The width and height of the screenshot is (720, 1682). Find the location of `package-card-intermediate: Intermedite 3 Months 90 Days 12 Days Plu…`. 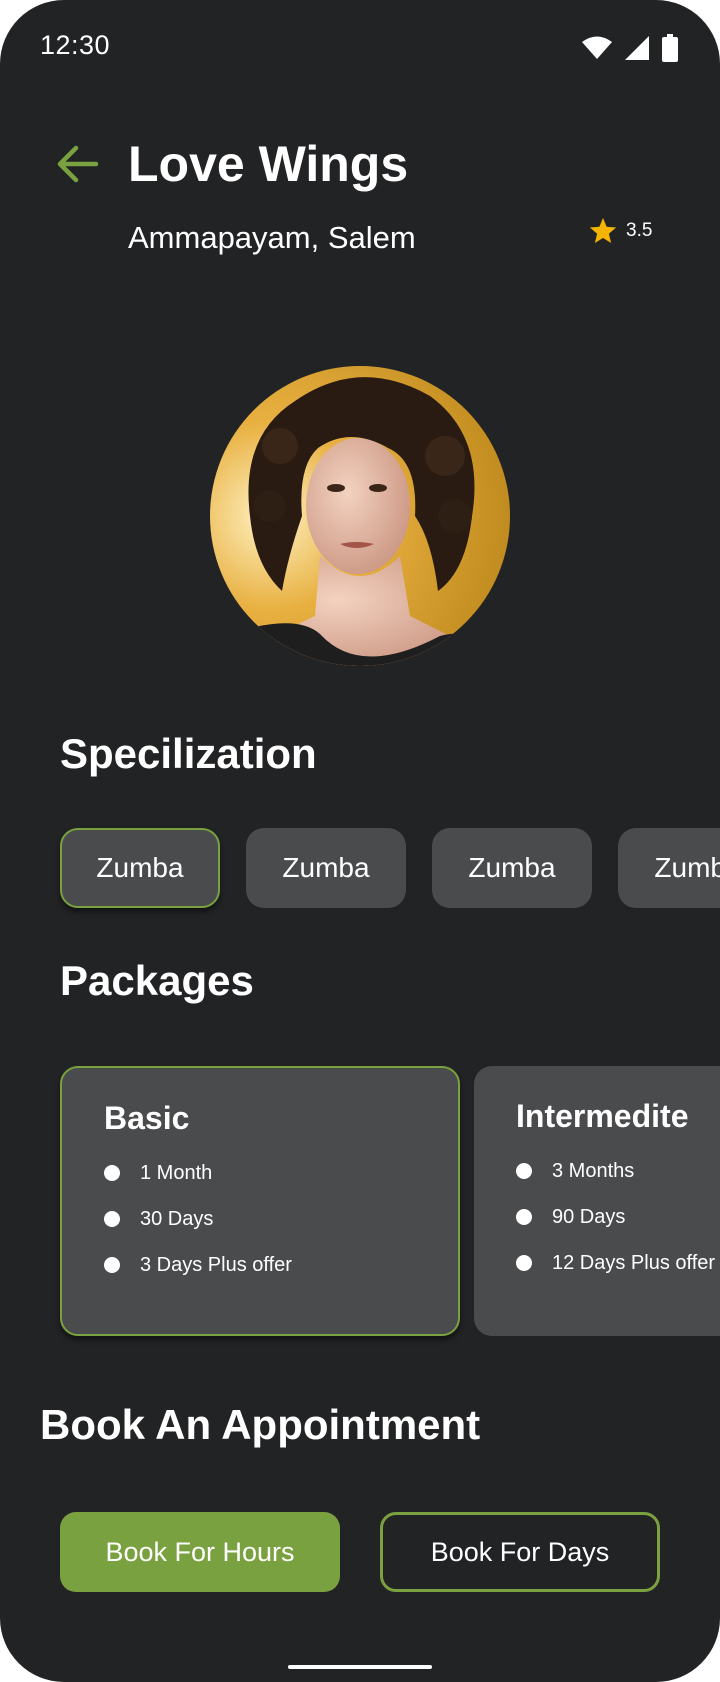

package-card-intermediate: Intermedite 3 Months 90 Days 12 Days Plu… is located at coordinates (597, 1201).